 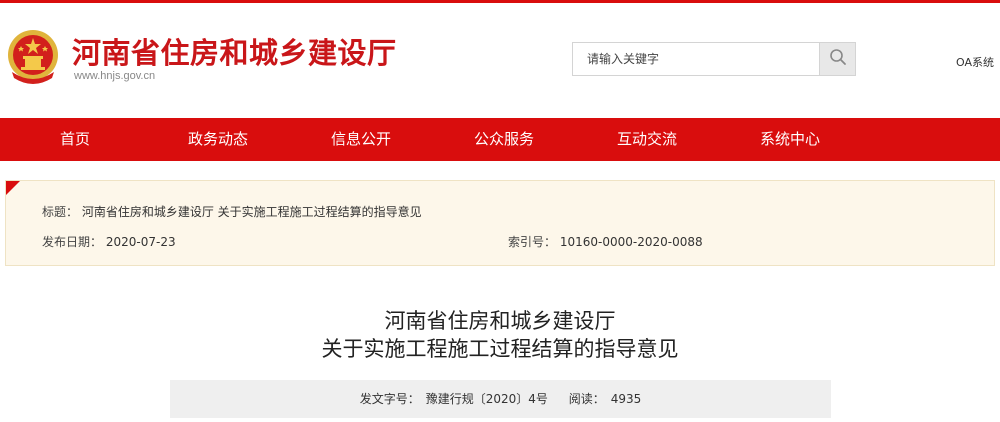 What do you see at coordinates (500, 349) in the screenshot?
I see `article-title-line2: 关于实施工程施工过程结算的指导意见` at bounding box center [500, 349].